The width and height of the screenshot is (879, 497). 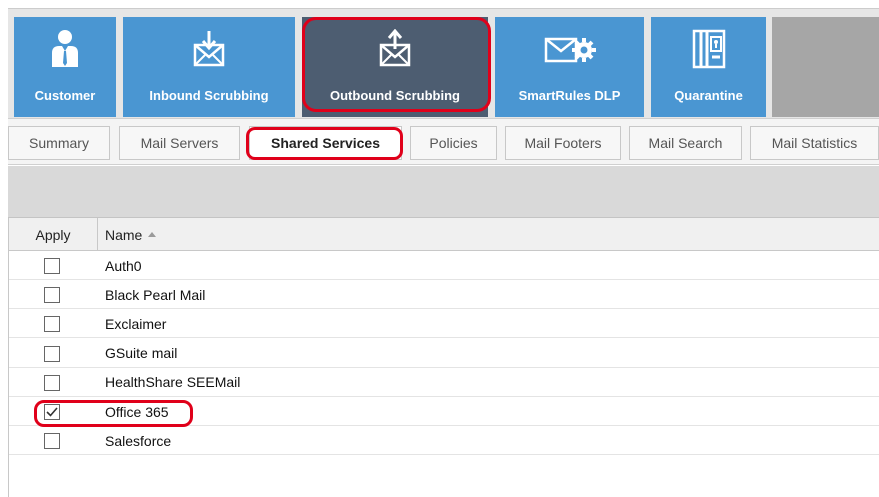 I want to click on grid-toolbar, so click(x=443, y=192).